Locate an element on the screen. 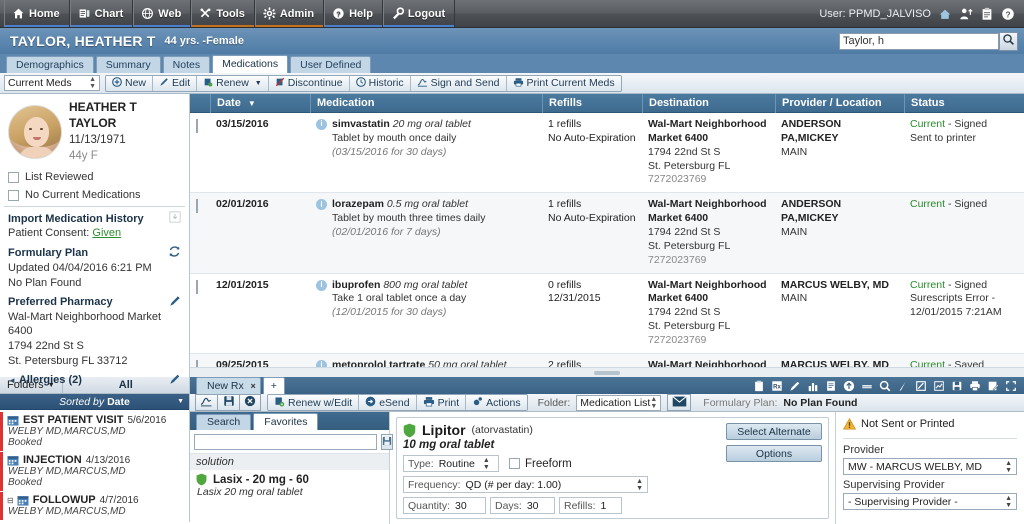 The width and height of the screenshot is (1024, 524). patient-consent-value: Given is located at coordinates (106, 233).